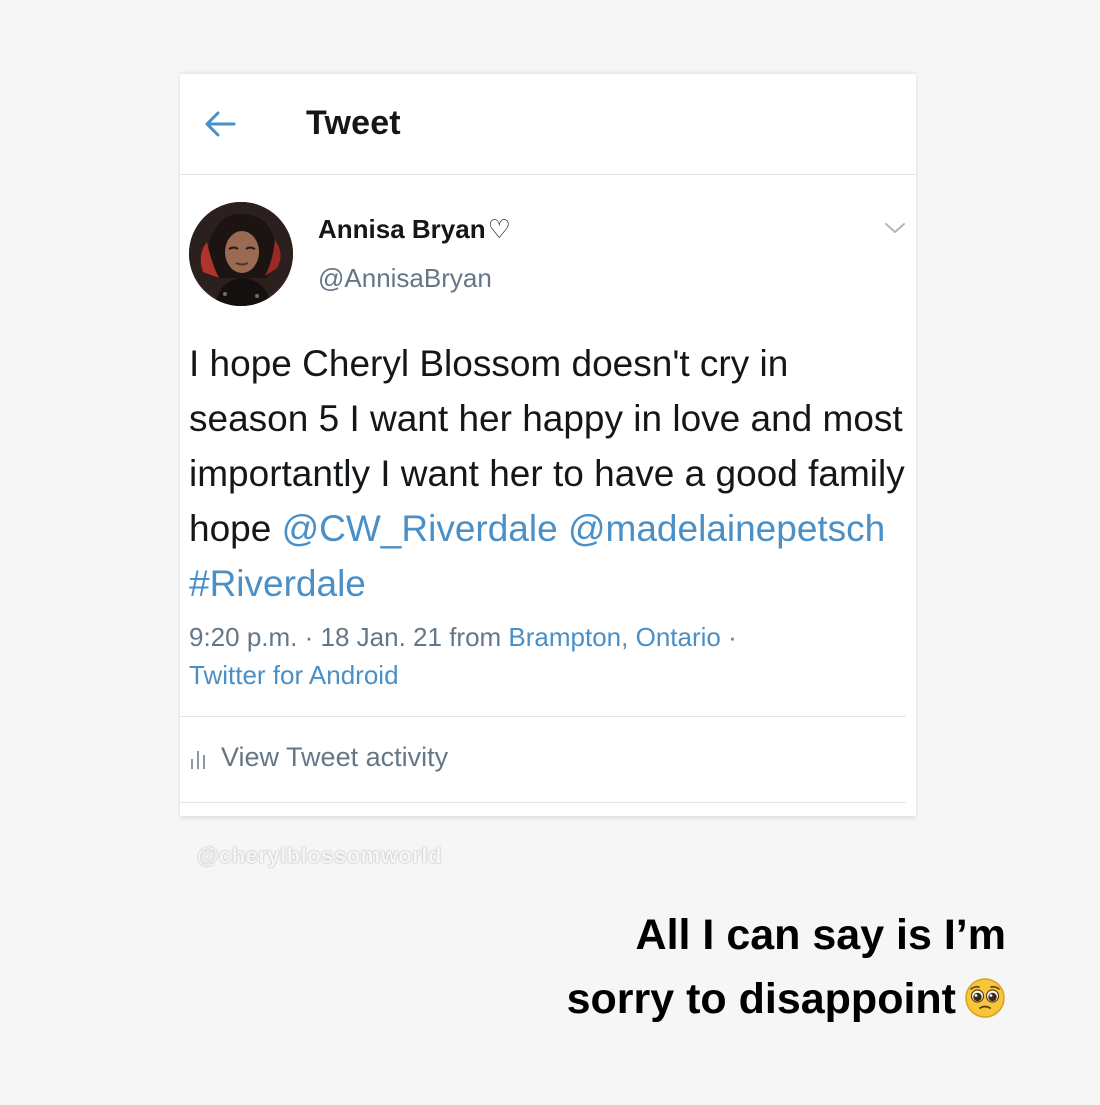  What do you see at coordinates (353, 123) in the screenshot?
I see `header-title: Tweet` at bounding box center [353, 123].